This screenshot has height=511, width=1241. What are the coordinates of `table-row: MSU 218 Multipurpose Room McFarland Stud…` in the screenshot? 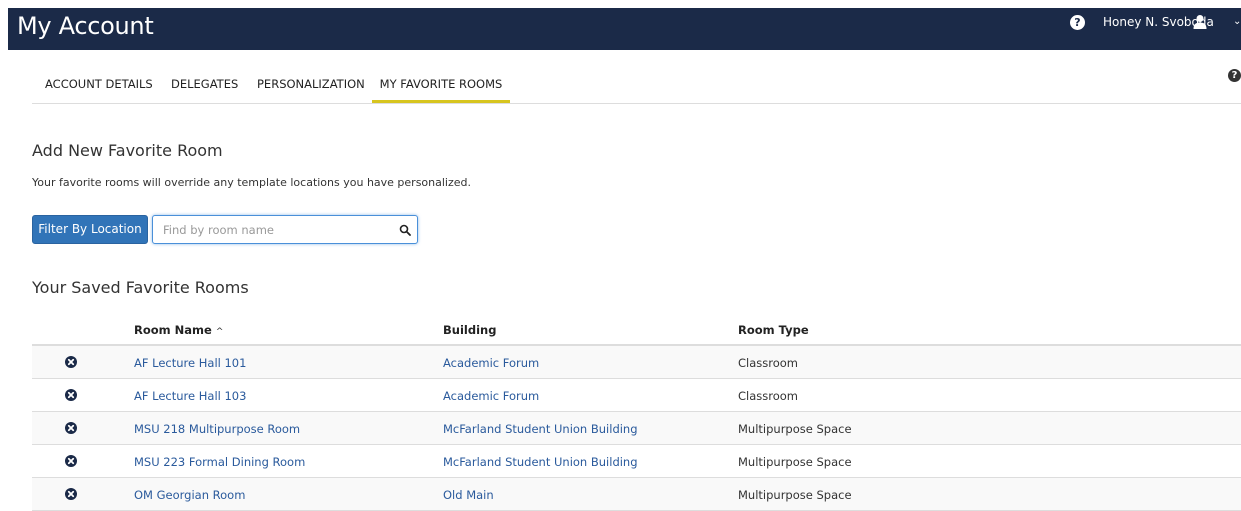 It's located at (636, 428).